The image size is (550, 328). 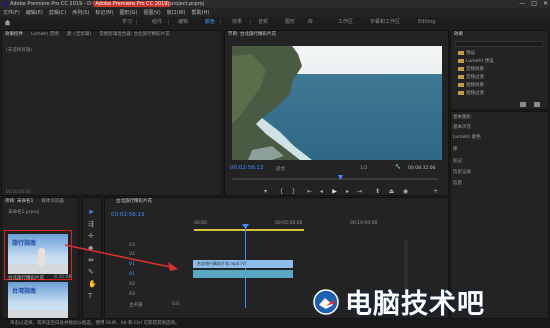 I want to click on lift-icon: ⬆, so click(x=377, y=192).